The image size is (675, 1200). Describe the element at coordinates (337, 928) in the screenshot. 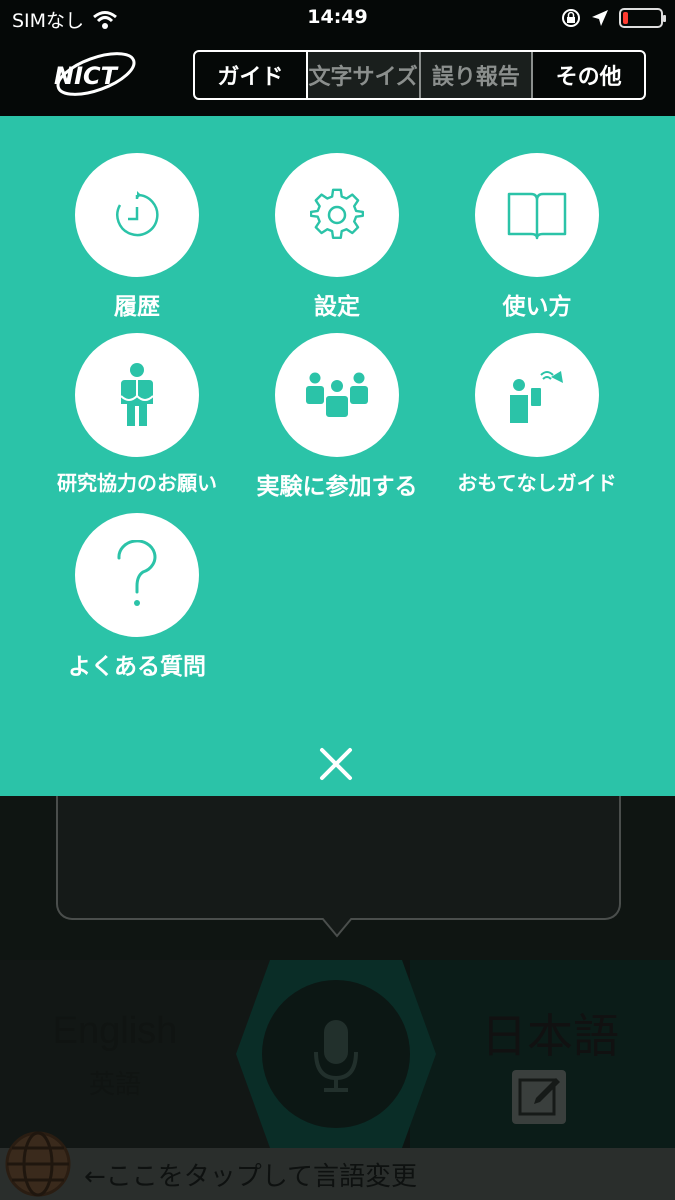

I see `bubble-tip` at that location.